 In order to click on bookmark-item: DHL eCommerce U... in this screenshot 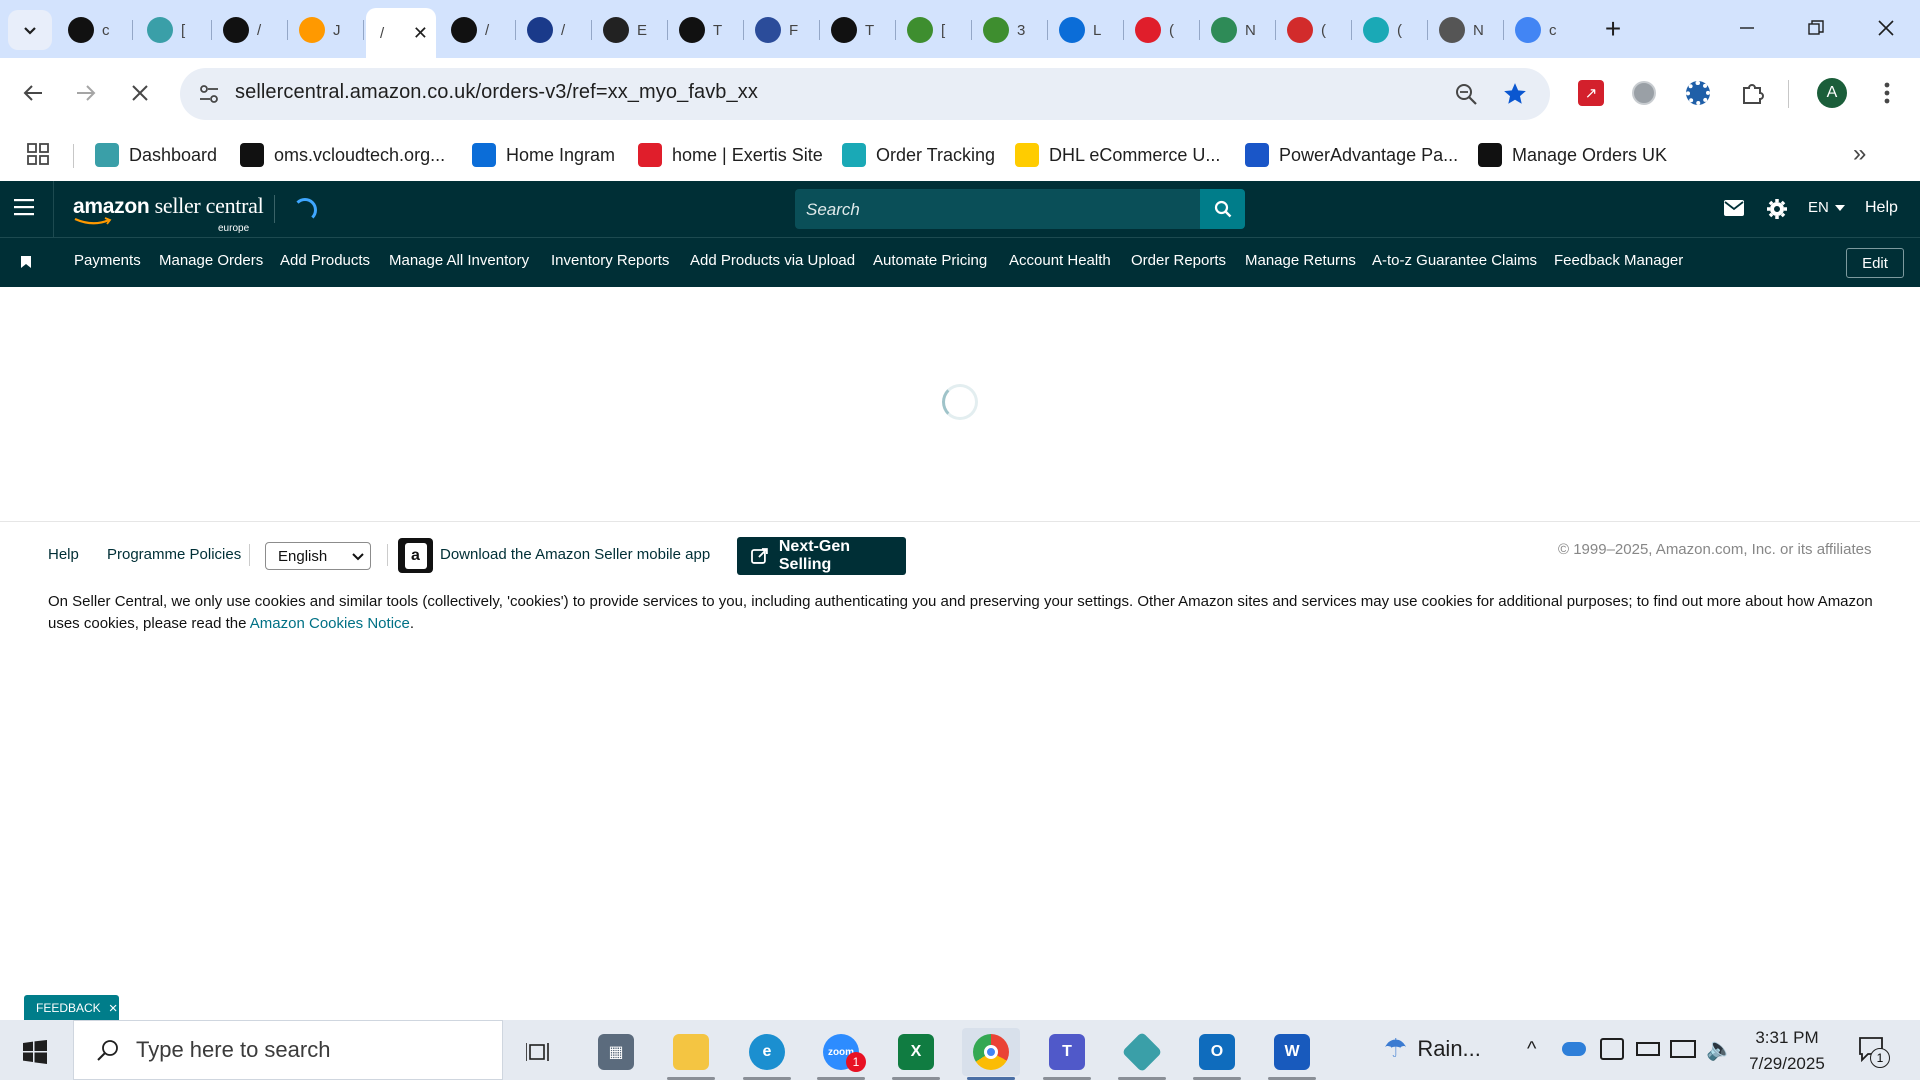, I will do `click(1117, 155)`.